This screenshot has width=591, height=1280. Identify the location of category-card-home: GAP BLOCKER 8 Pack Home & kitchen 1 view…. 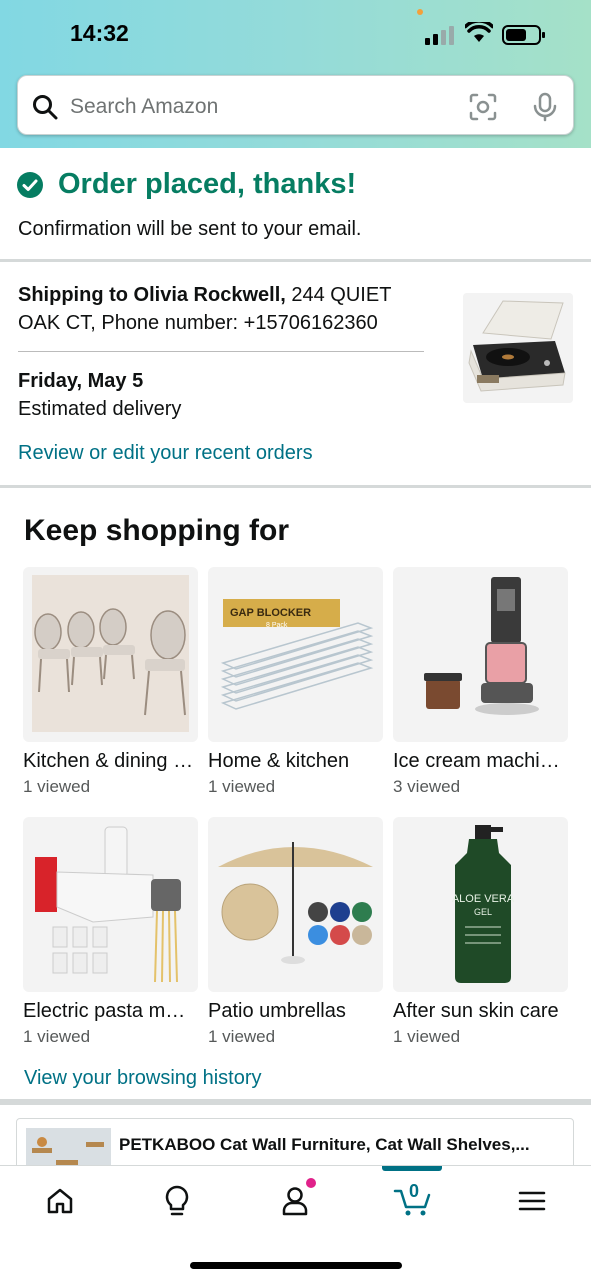
(295, 682).